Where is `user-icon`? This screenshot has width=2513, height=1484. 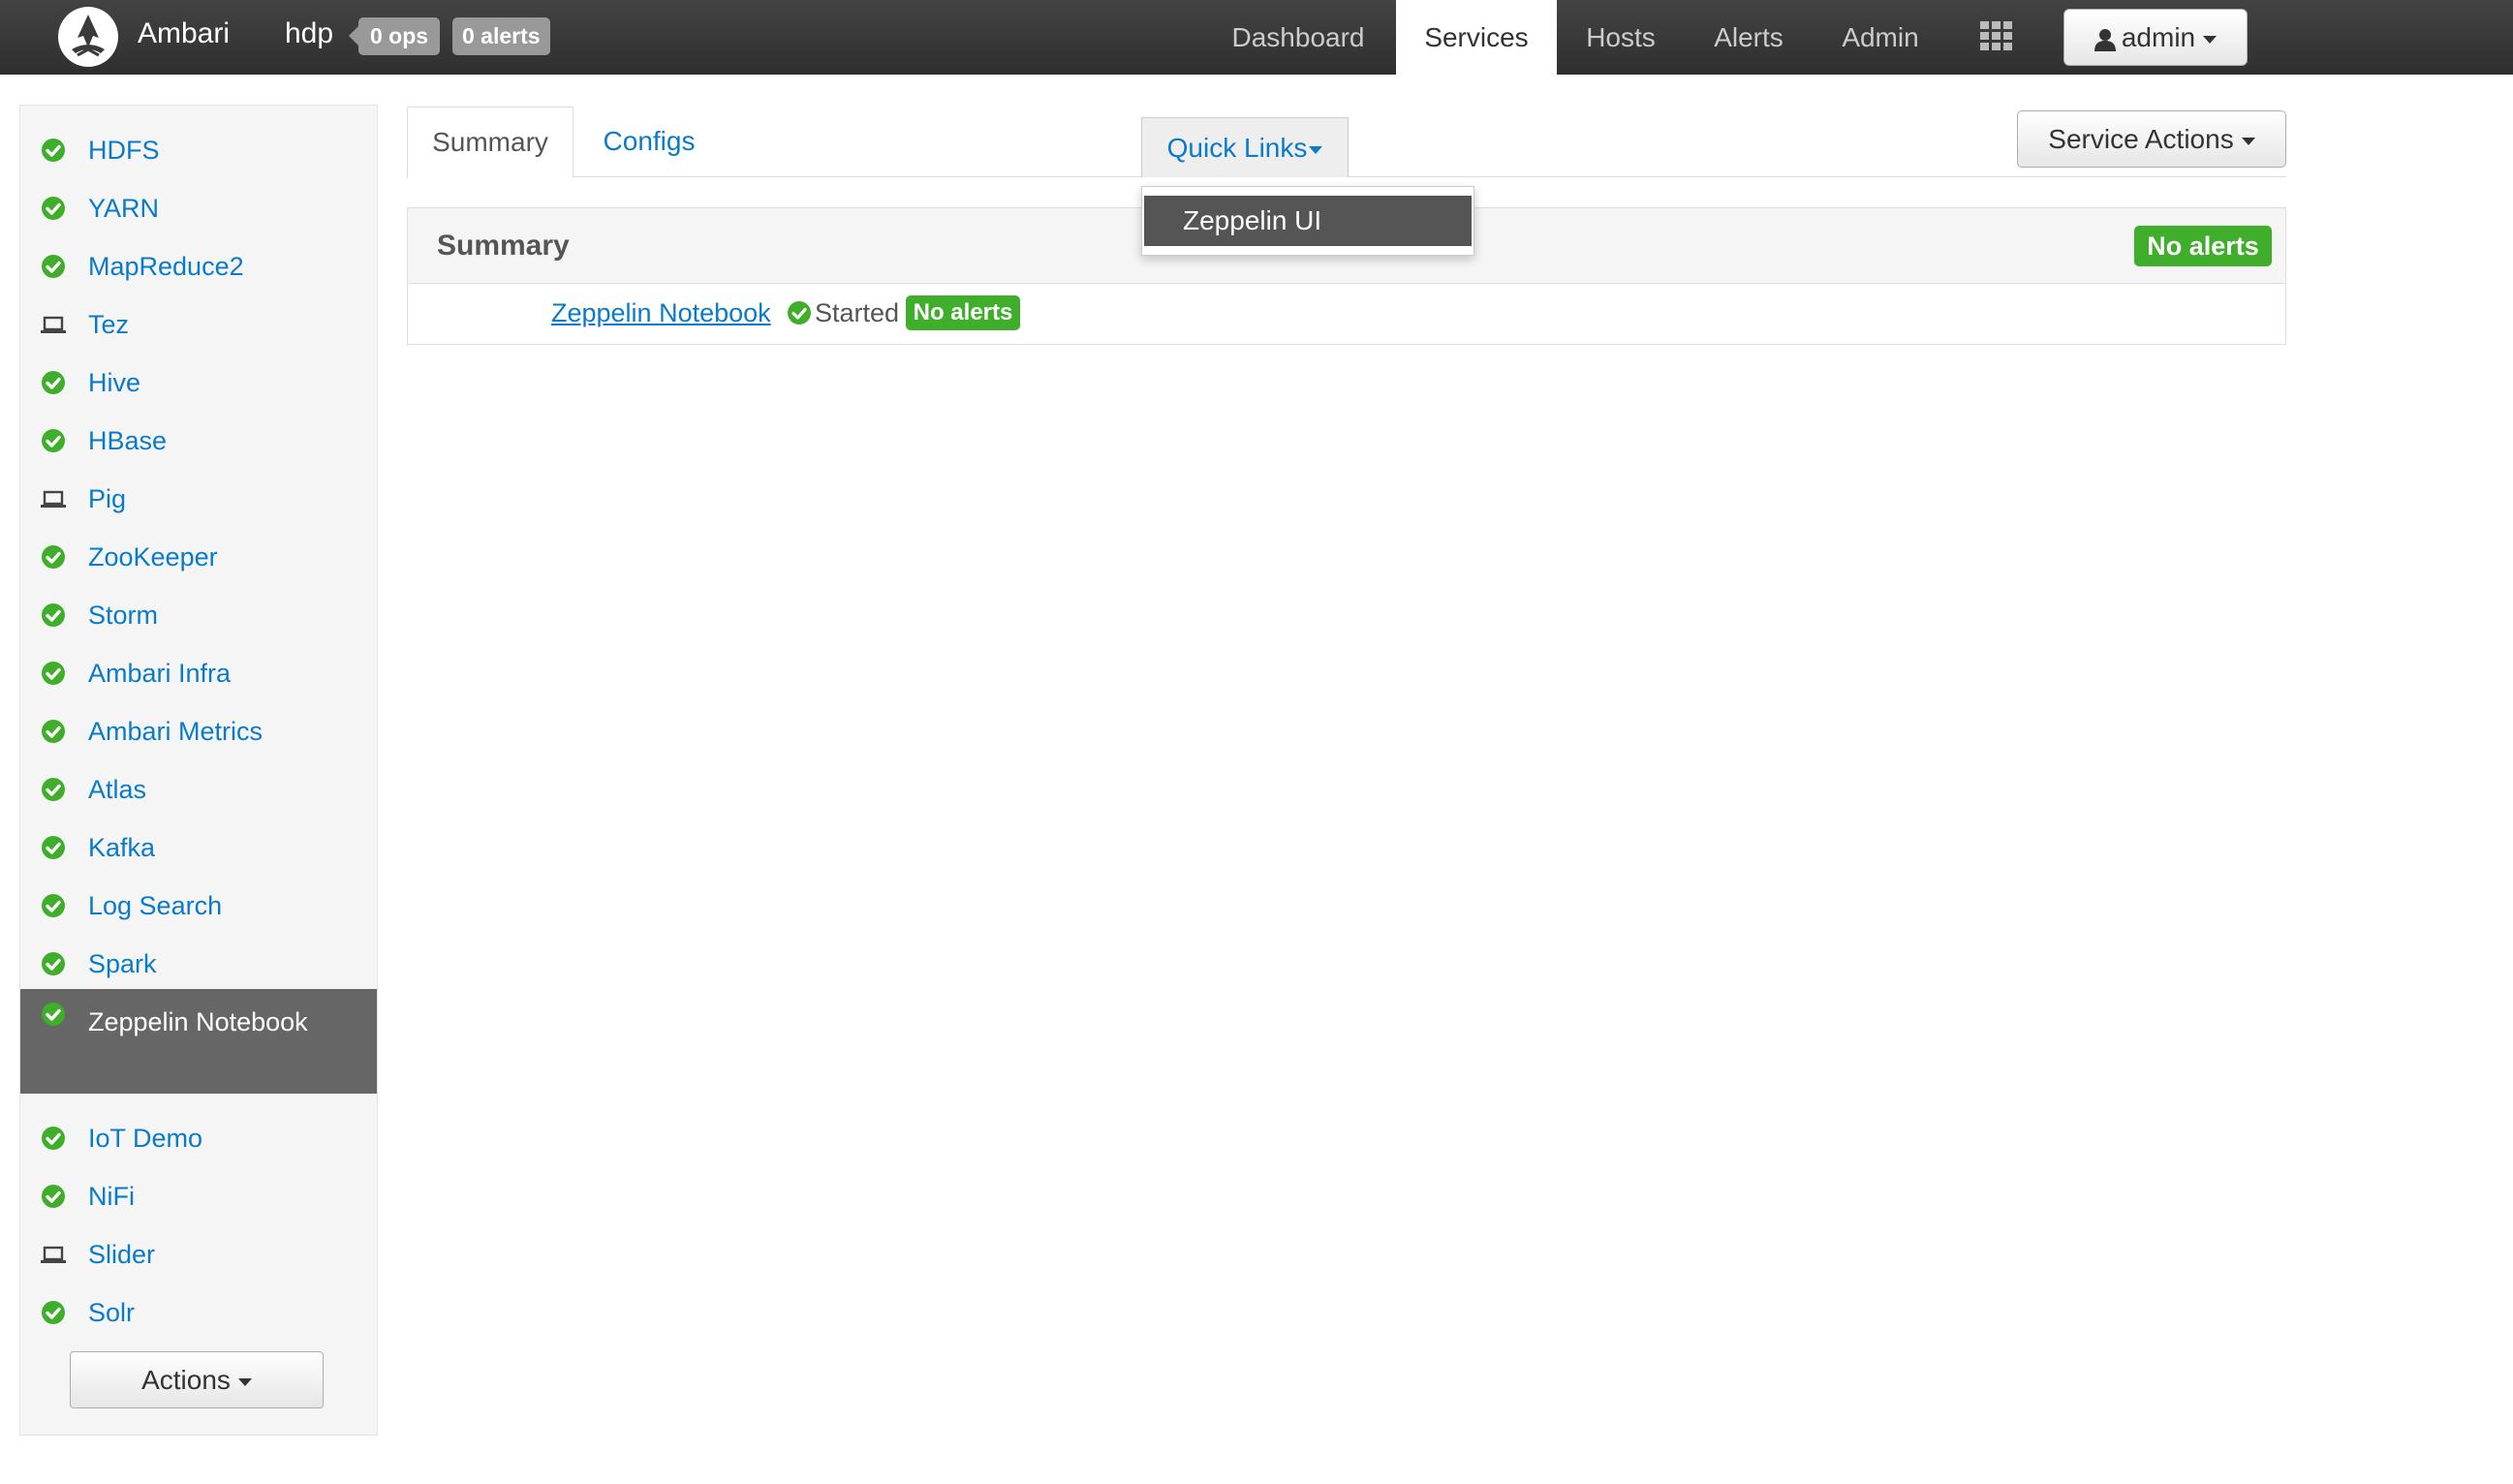
user-icon is located at coordinates (2105, 39).